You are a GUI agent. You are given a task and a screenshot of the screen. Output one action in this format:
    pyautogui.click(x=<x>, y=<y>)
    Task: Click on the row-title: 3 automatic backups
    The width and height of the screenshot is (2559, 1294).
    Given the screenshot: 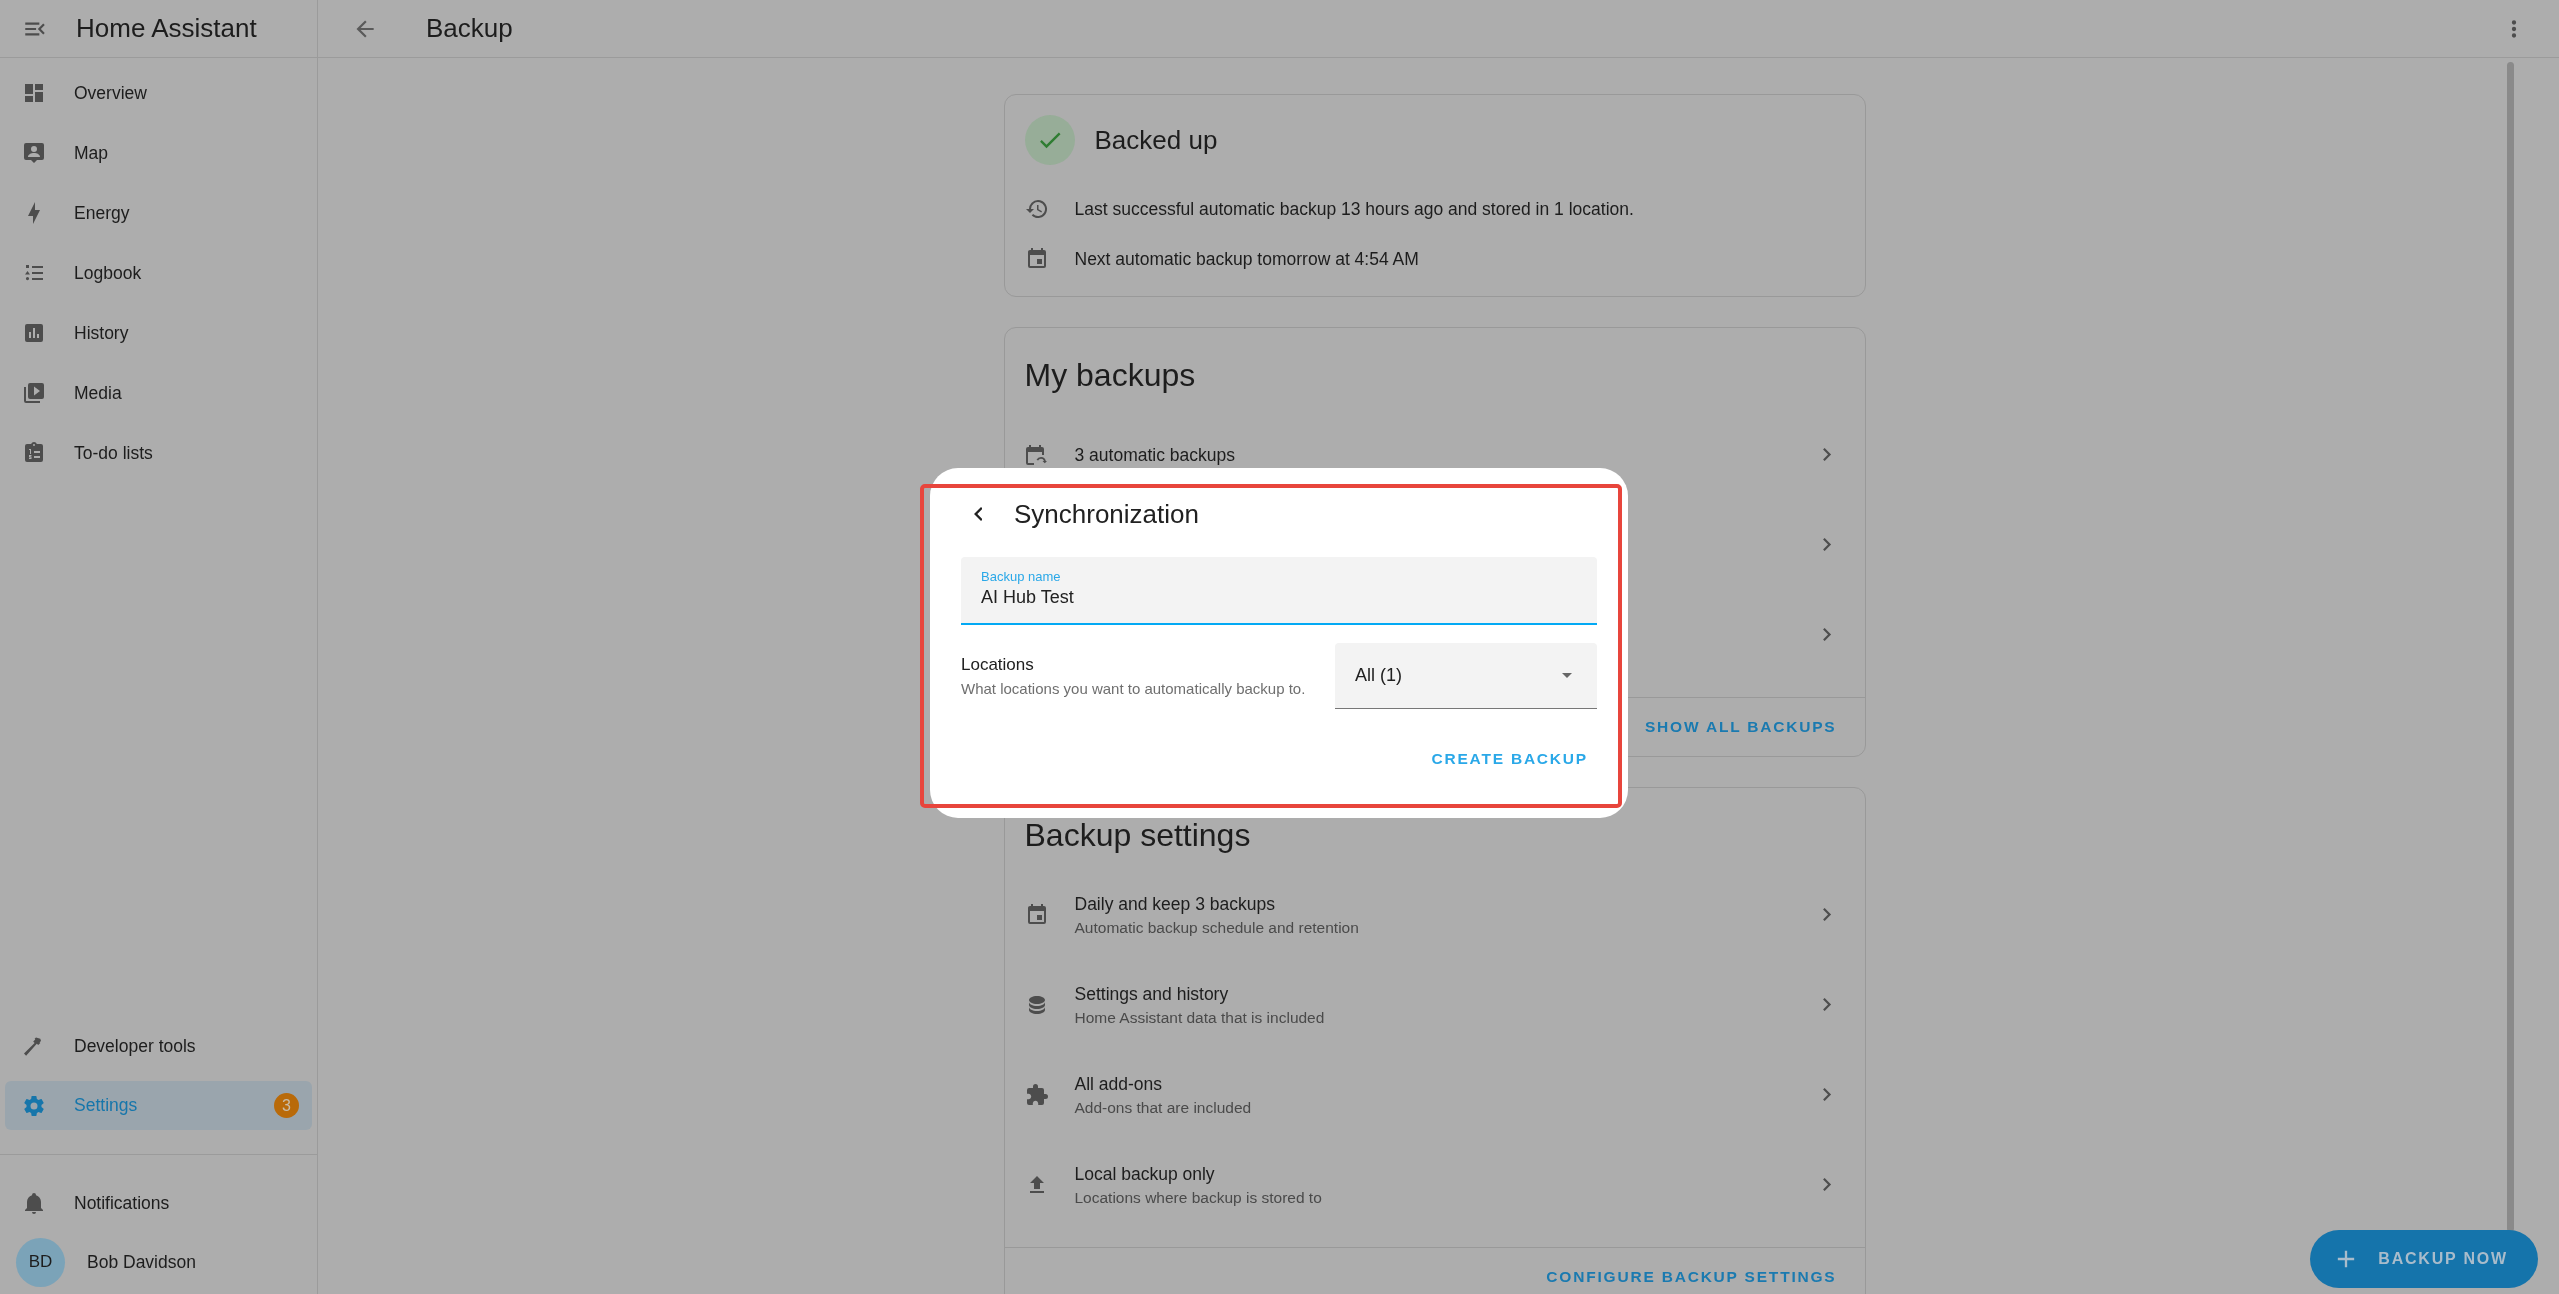 What is the action you would take?
    pyautogui.click(x=1155, y=455)
    